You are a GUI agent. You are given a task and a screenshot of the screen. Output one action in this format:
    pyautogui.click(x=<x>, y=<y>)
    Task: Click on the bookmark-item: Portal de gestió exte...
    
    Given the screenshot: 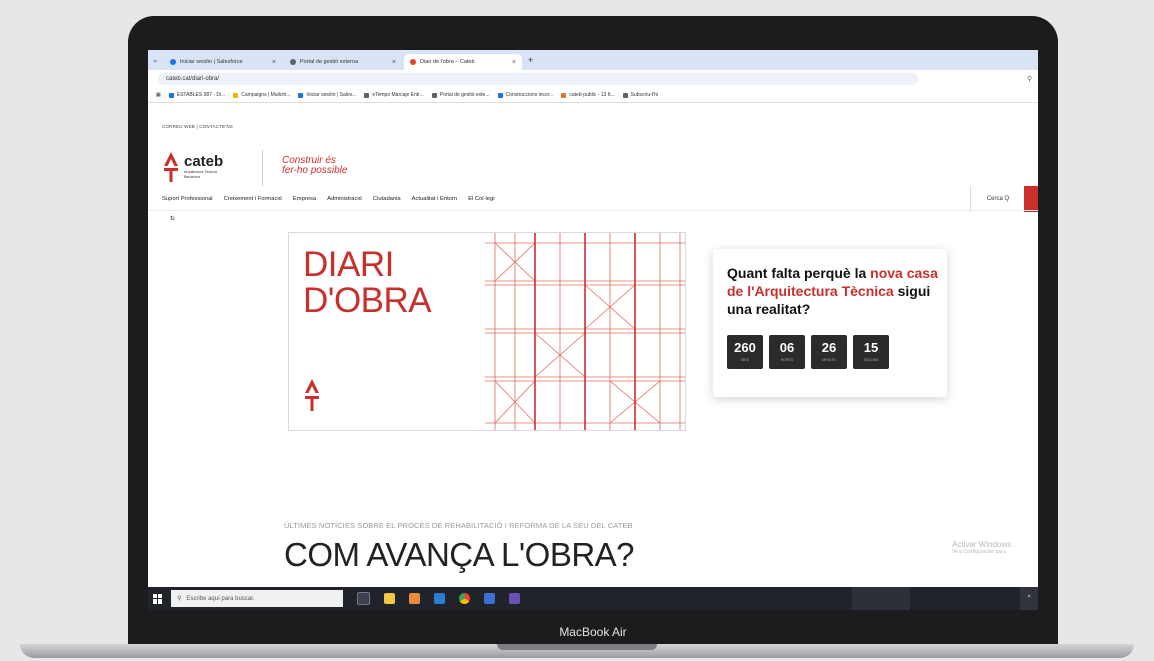 What is the action you would take?
    pyautogui.click(x=460, y=95)
    